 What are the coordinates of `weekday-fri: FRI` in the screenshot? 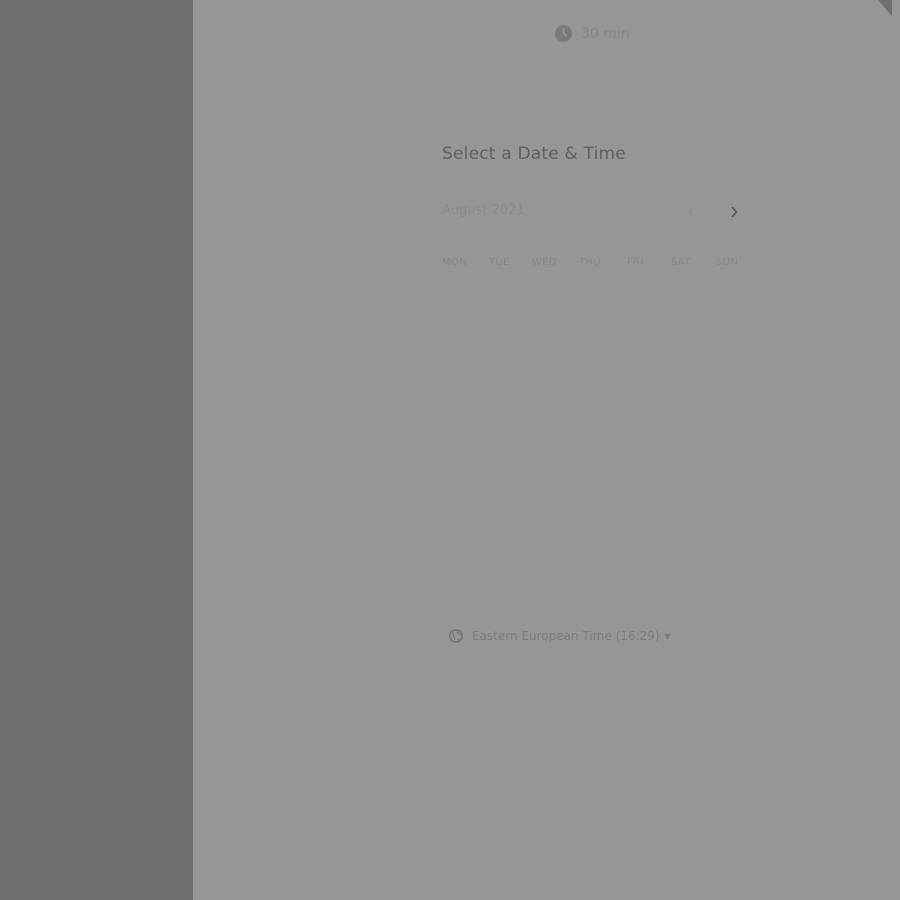 It's located at (635, 262).